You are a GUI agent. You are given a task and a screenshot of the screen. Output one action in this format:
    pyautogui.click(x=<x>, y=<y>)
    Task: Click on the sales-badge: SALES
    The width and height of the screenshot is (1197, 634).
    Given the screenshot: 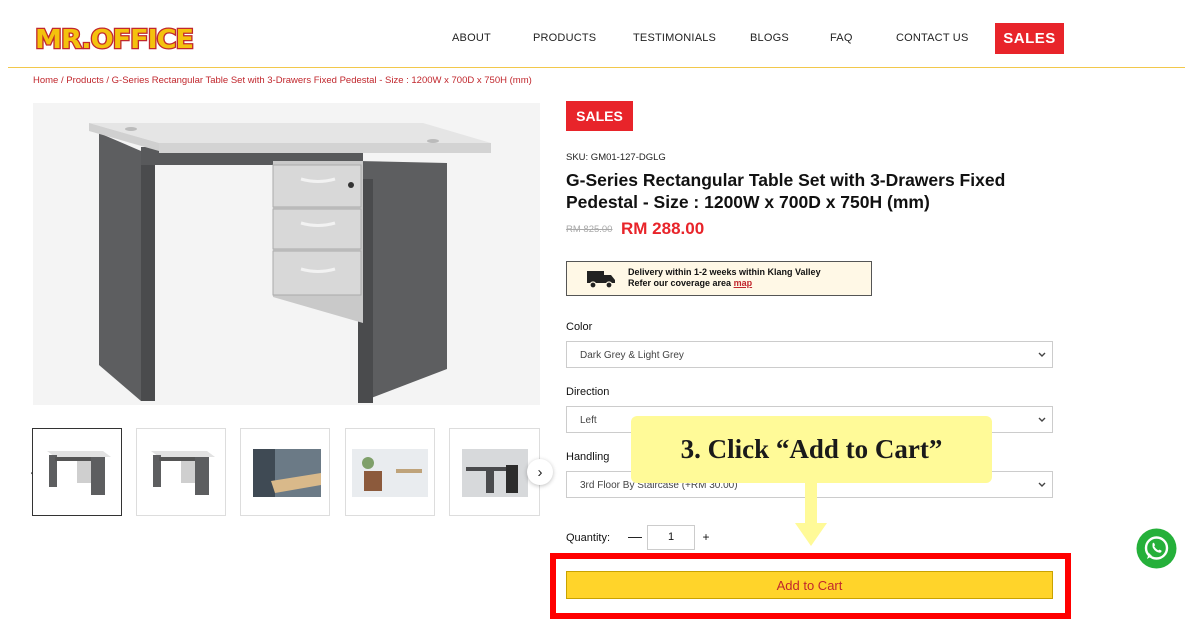 What is the action you would take?
    pyautogui.click(x=599, y=116)
    